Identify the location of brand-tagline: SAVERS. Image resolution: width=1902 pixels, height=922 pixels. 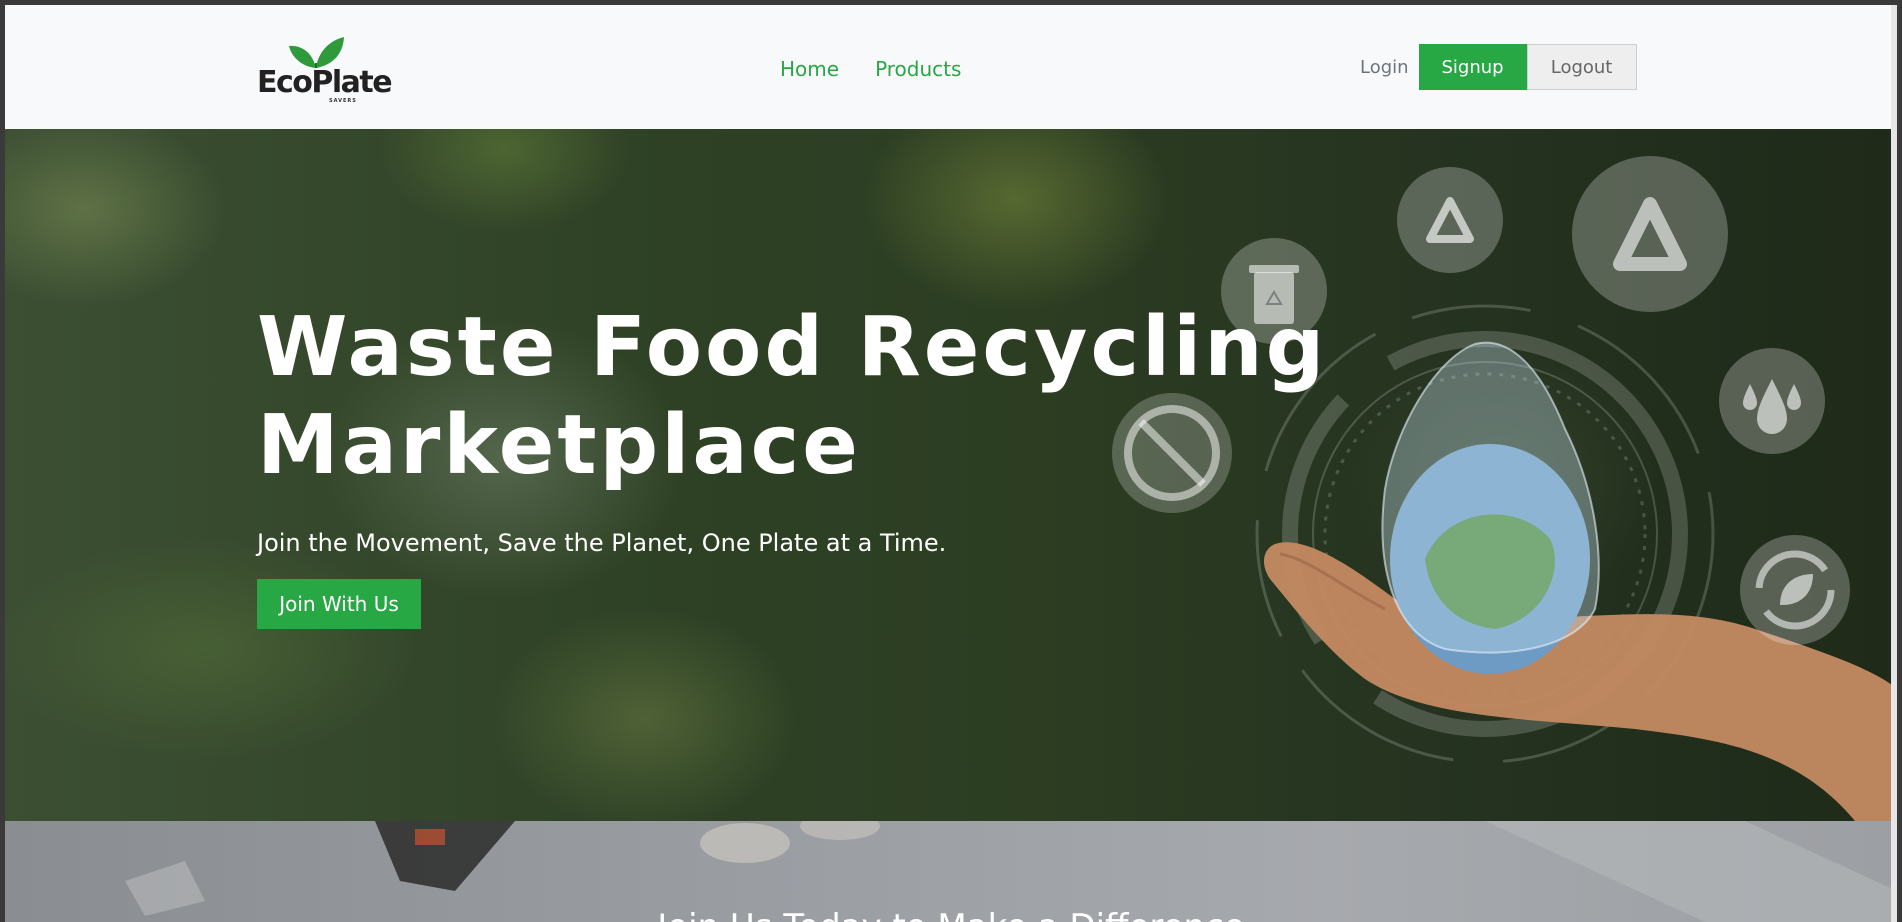
(343, 101).